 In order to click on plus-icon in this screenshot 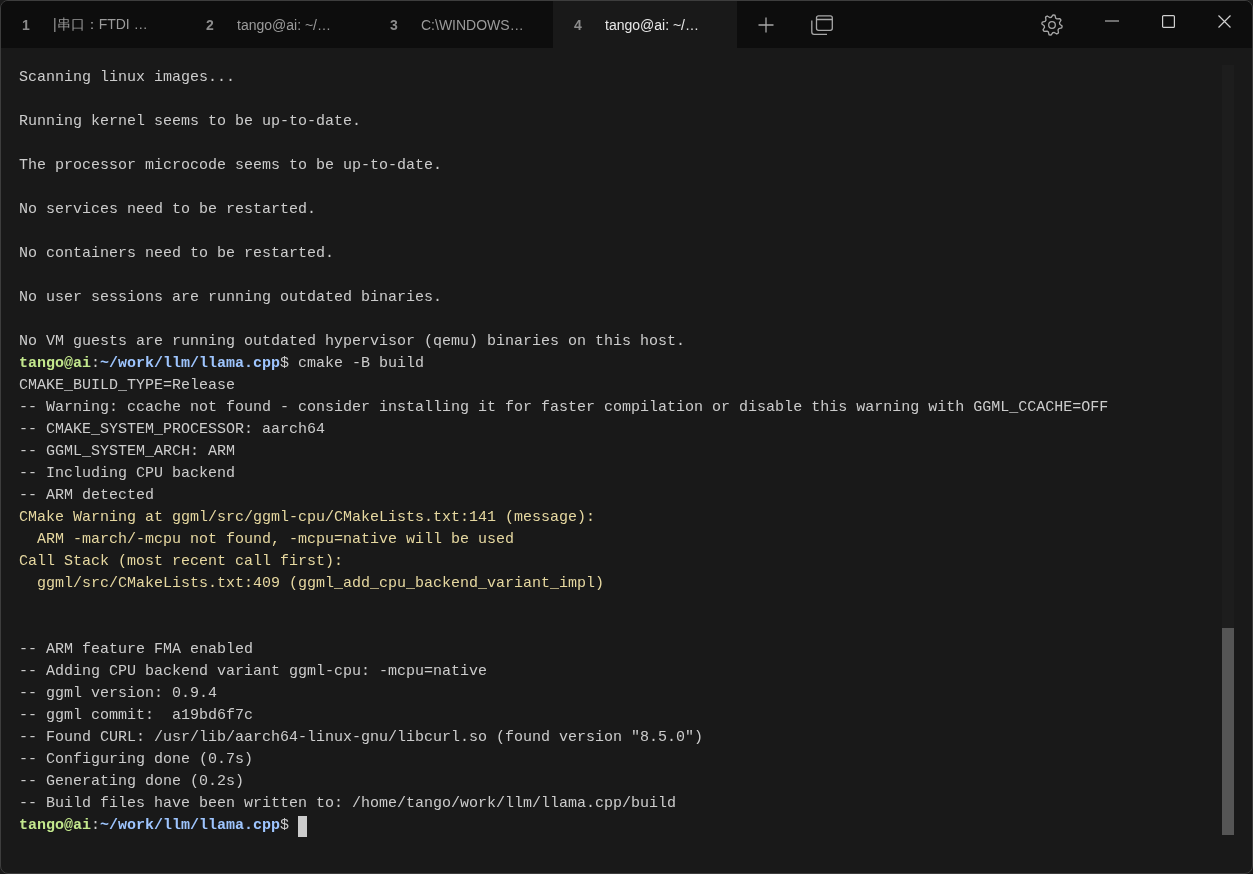, I will do `click(766, 24)`.